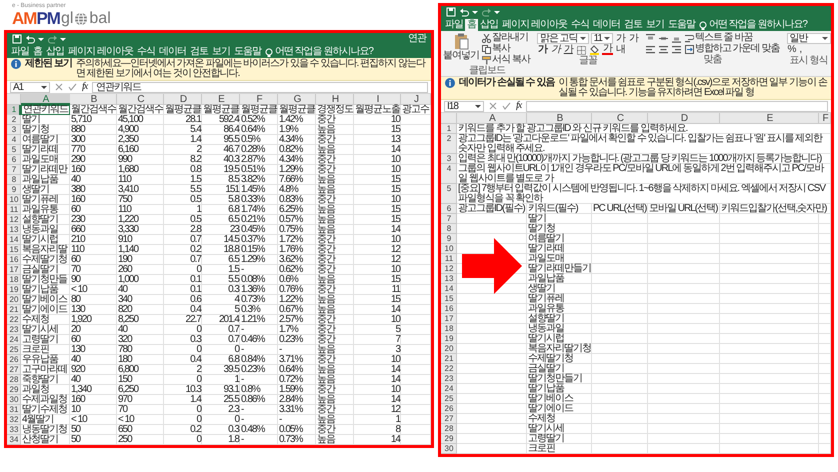 Image resolution: width=838 pixels, height=472 pixels. Describe the element at coordinates (14, 150) in the screenshot. I see `row-header: 5` at that location.